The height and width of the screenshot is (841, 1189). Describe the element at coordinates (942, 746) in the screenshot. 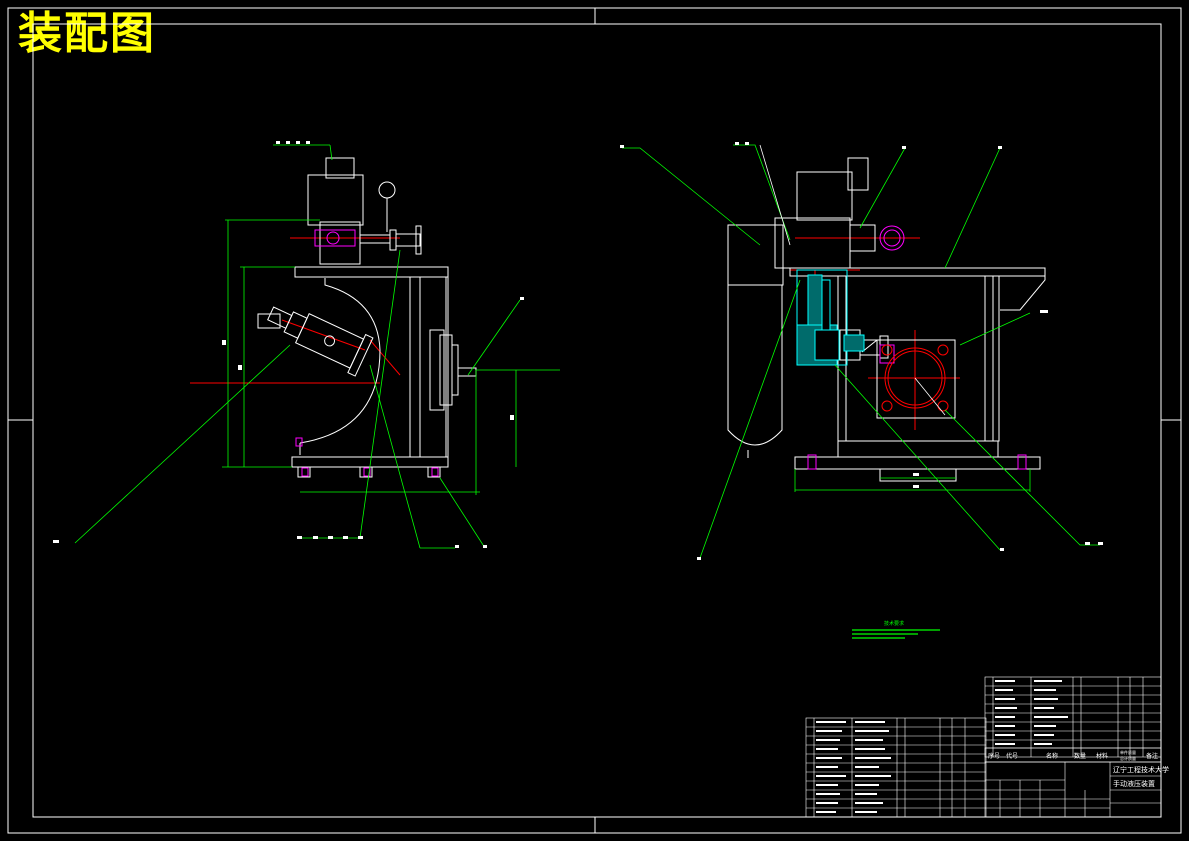

I see `parts-list-cell-marks` at that location.